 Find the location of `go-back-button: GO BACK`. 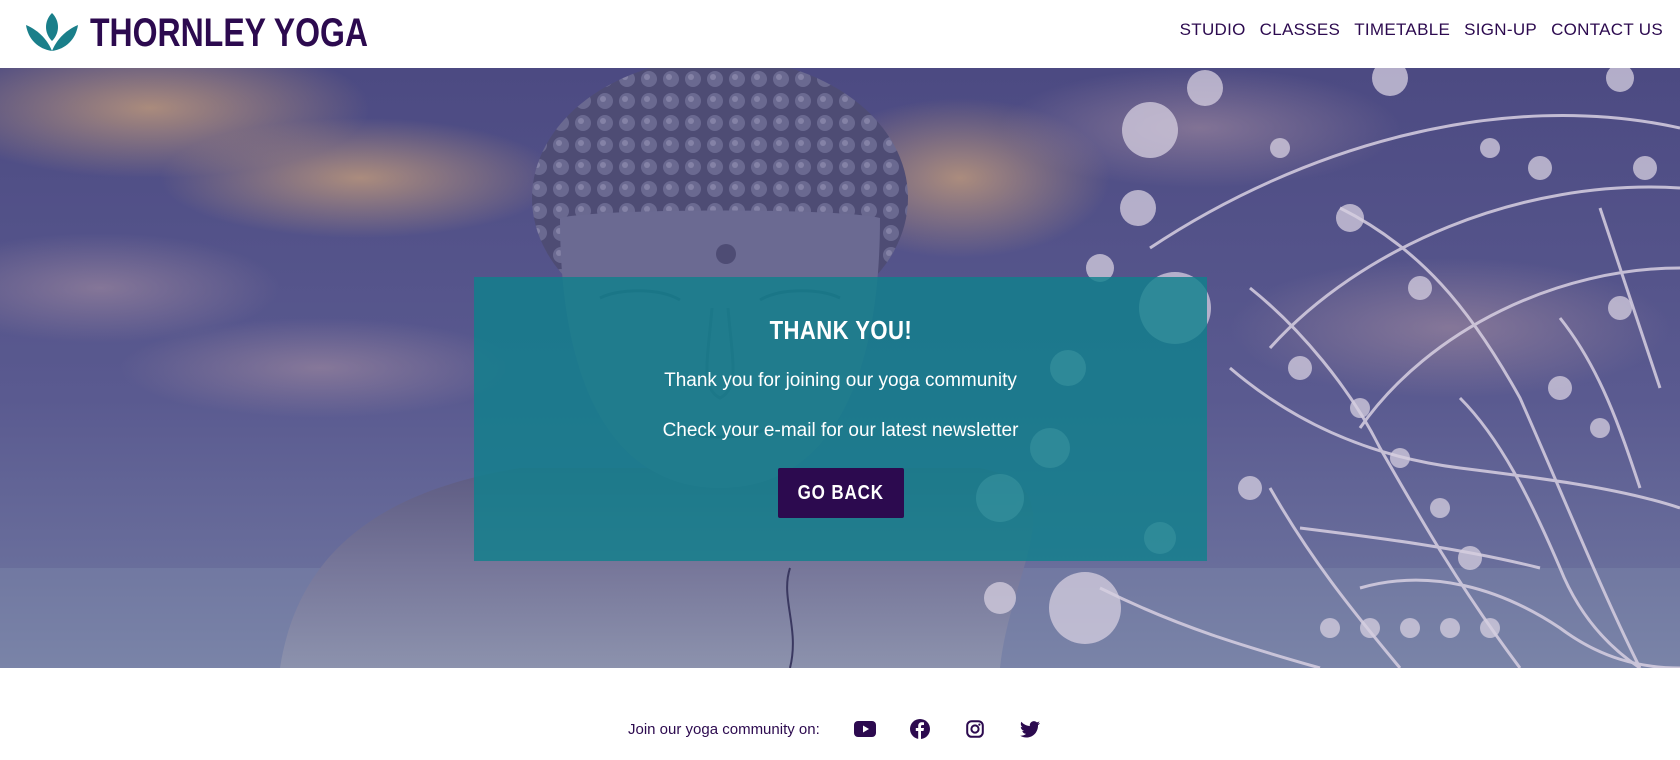

go-back-button: GO BACK is located at coordinates (840, 493).